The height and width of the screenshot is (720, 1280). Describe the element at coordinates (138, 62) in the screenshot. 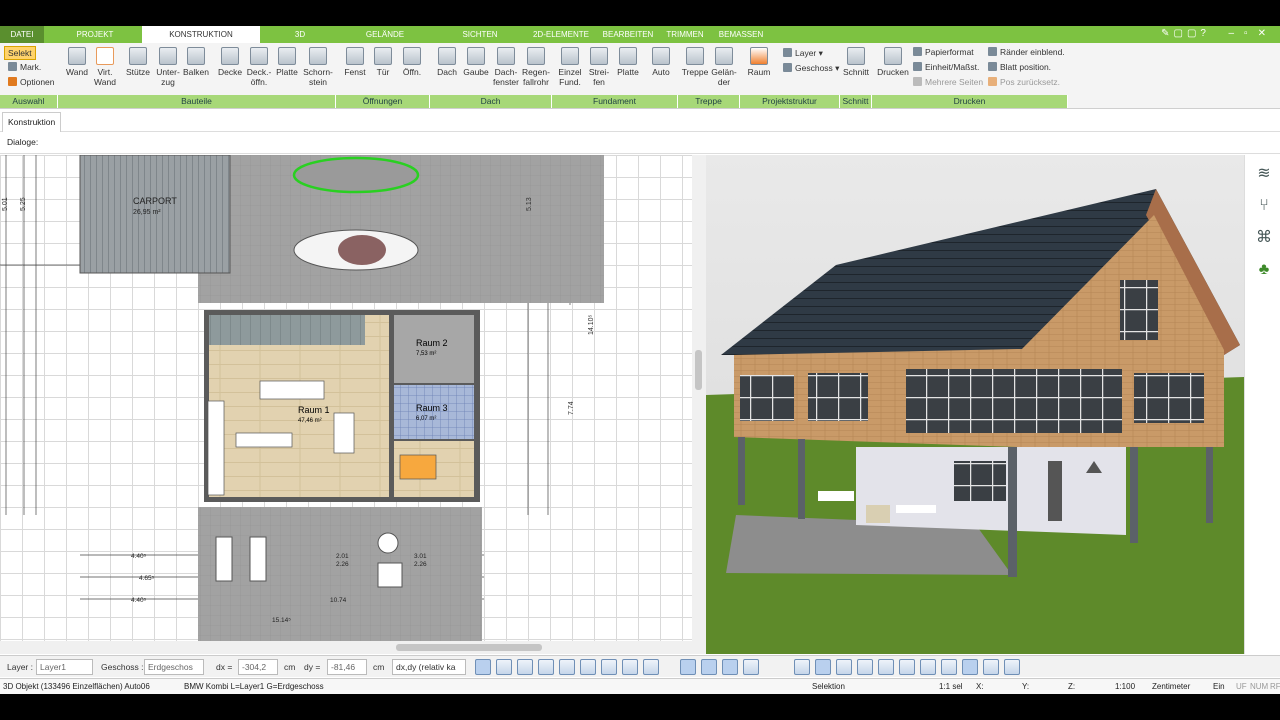

I see `stuetze-button: Stütze` at that location.